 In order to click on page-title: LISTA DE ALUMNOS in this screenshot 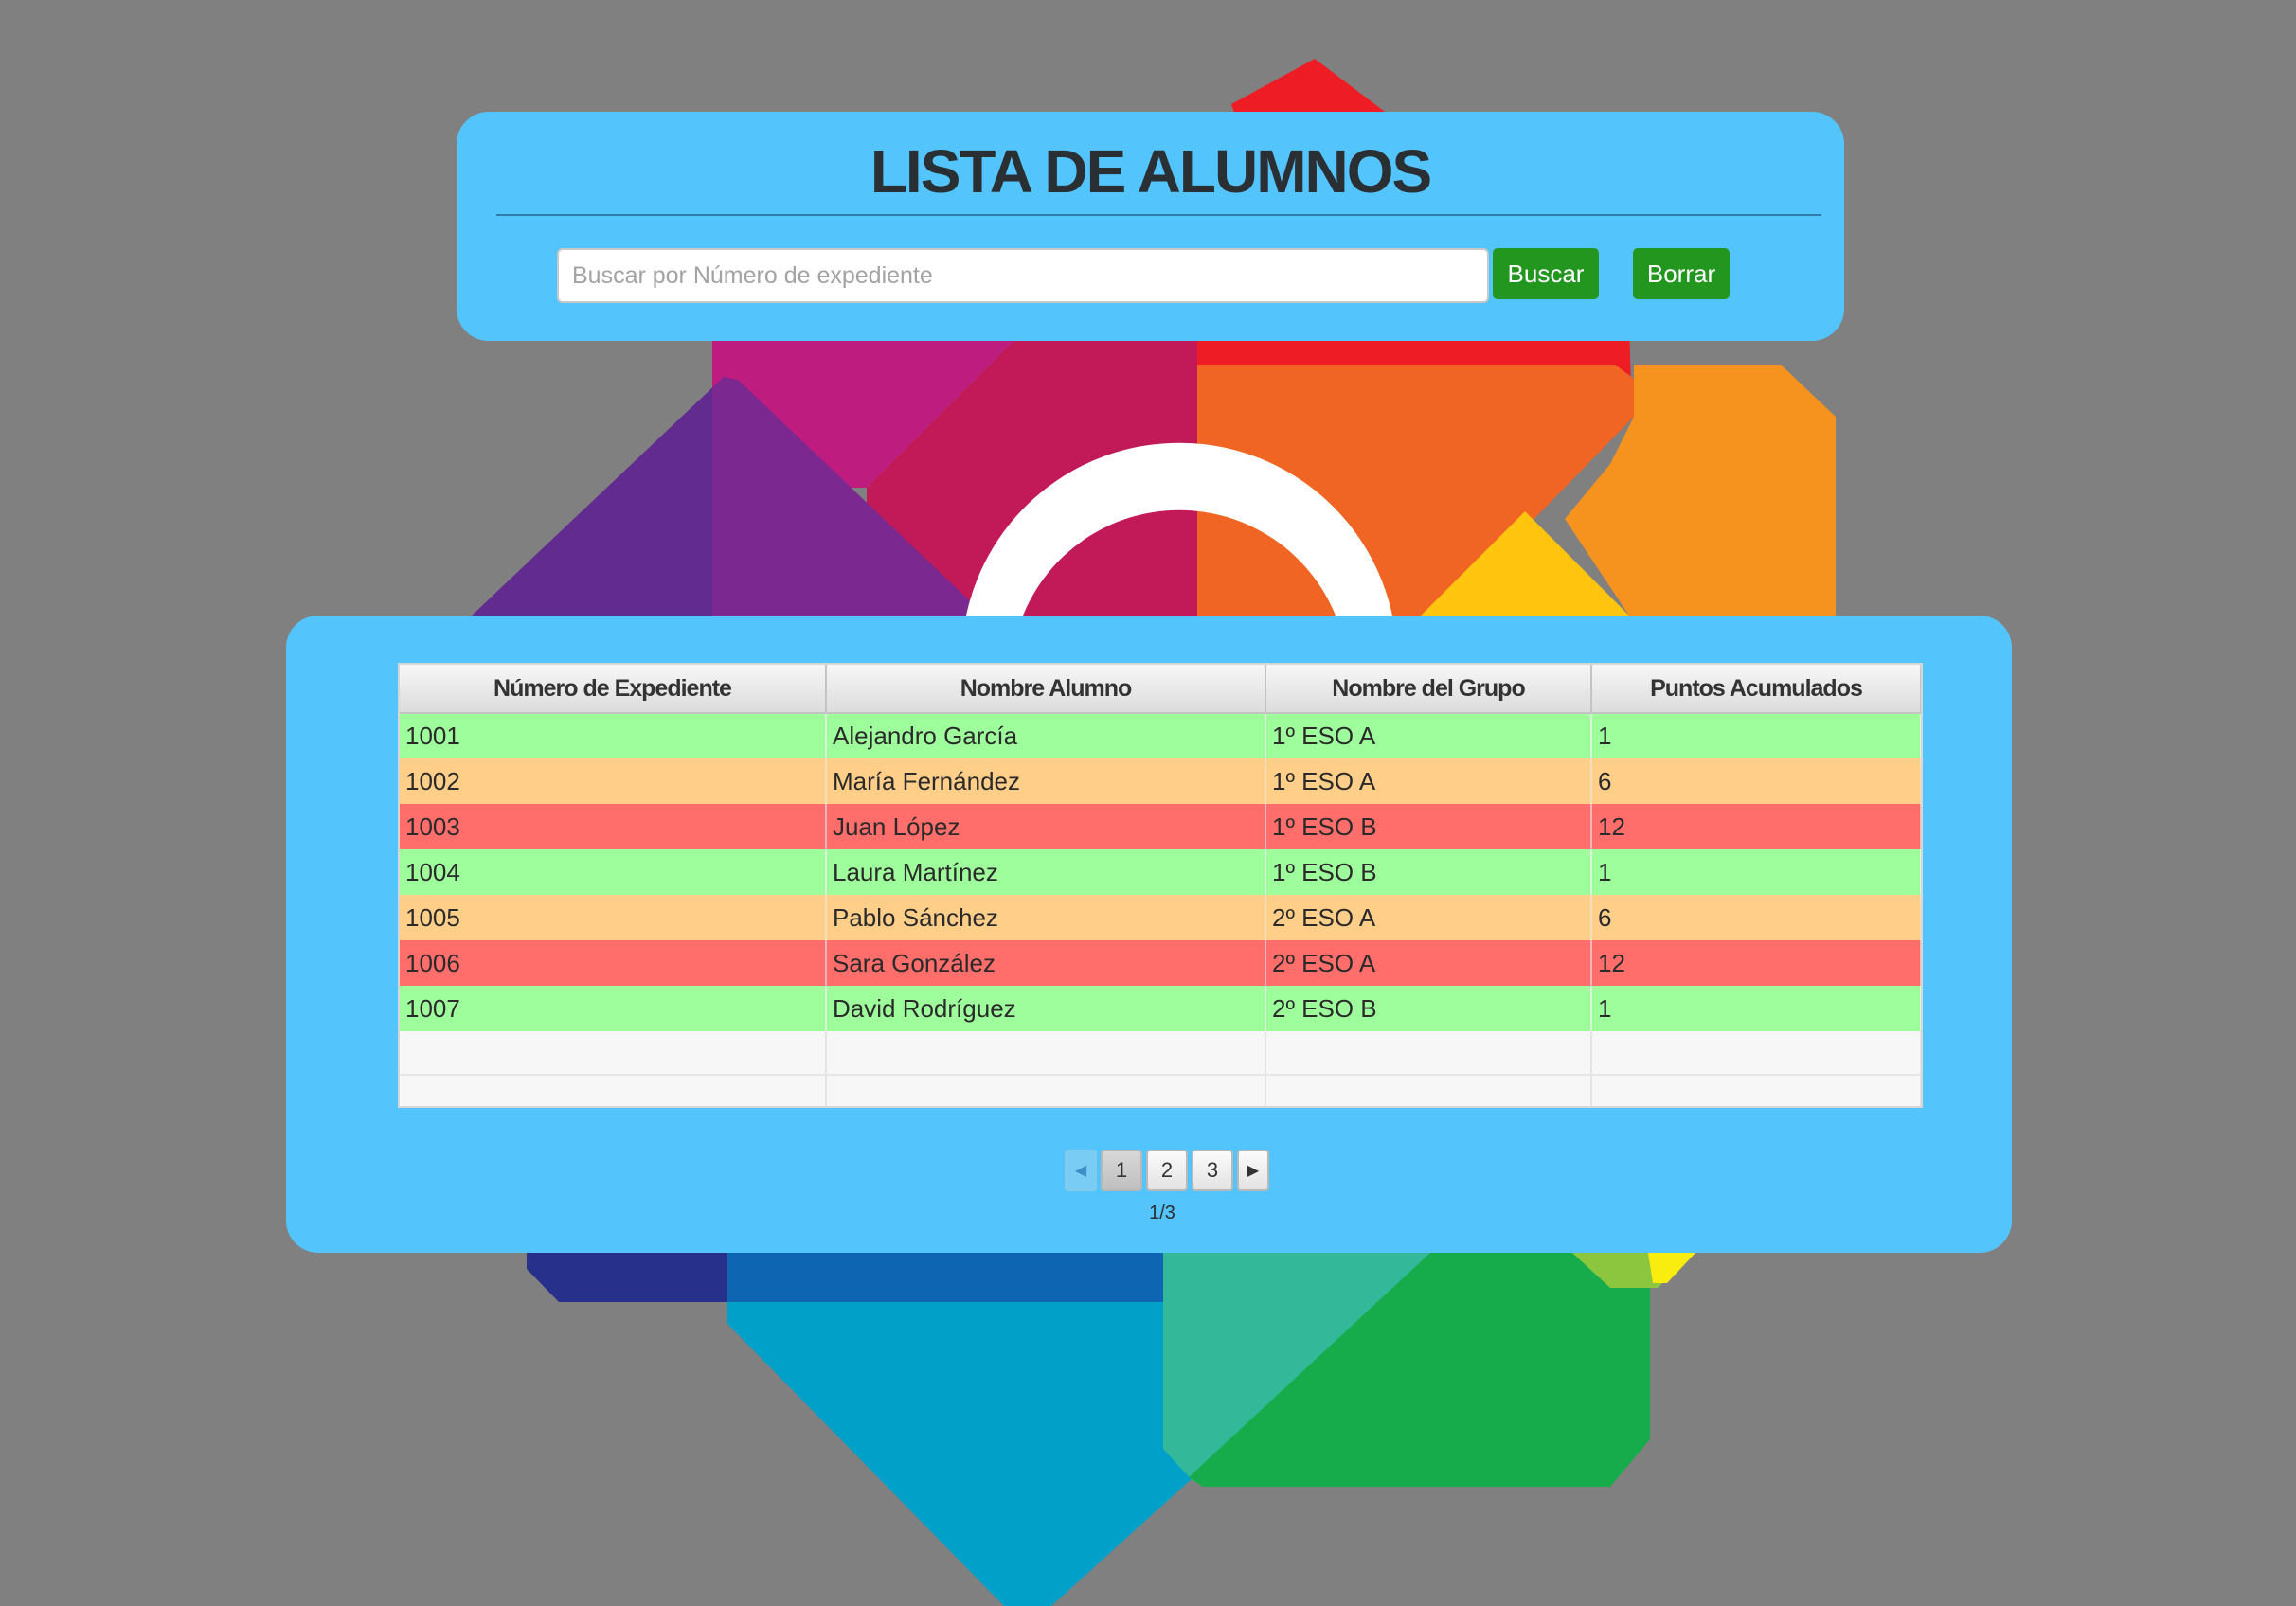, I will do `click(1151, 171)`.